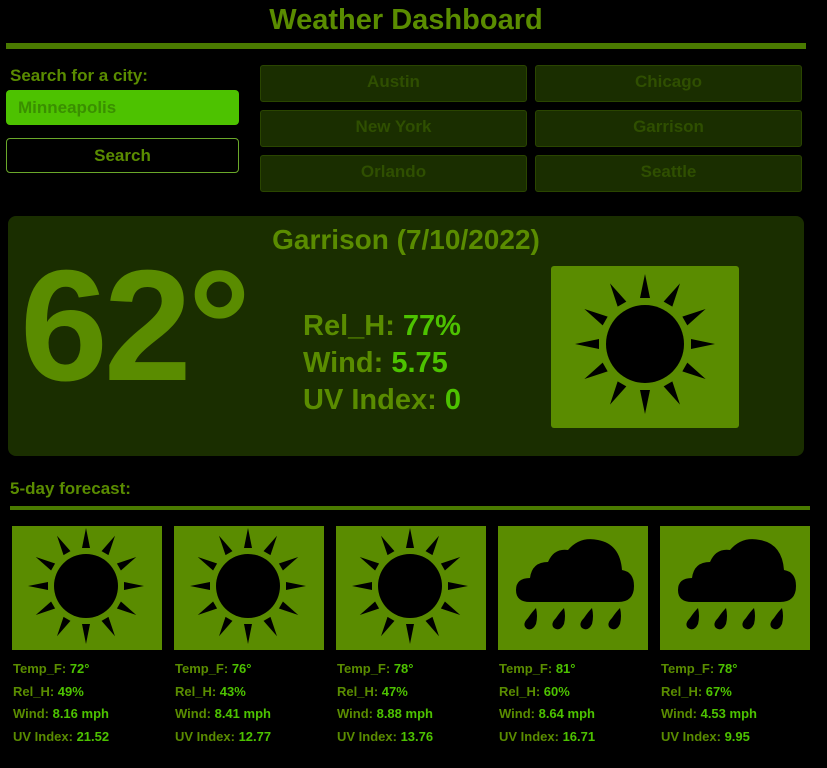  What do you see at coordinates (393, 173) in the screenshot?
I see `city-button-orlando: Orlando` at bounding box center [393, 173].